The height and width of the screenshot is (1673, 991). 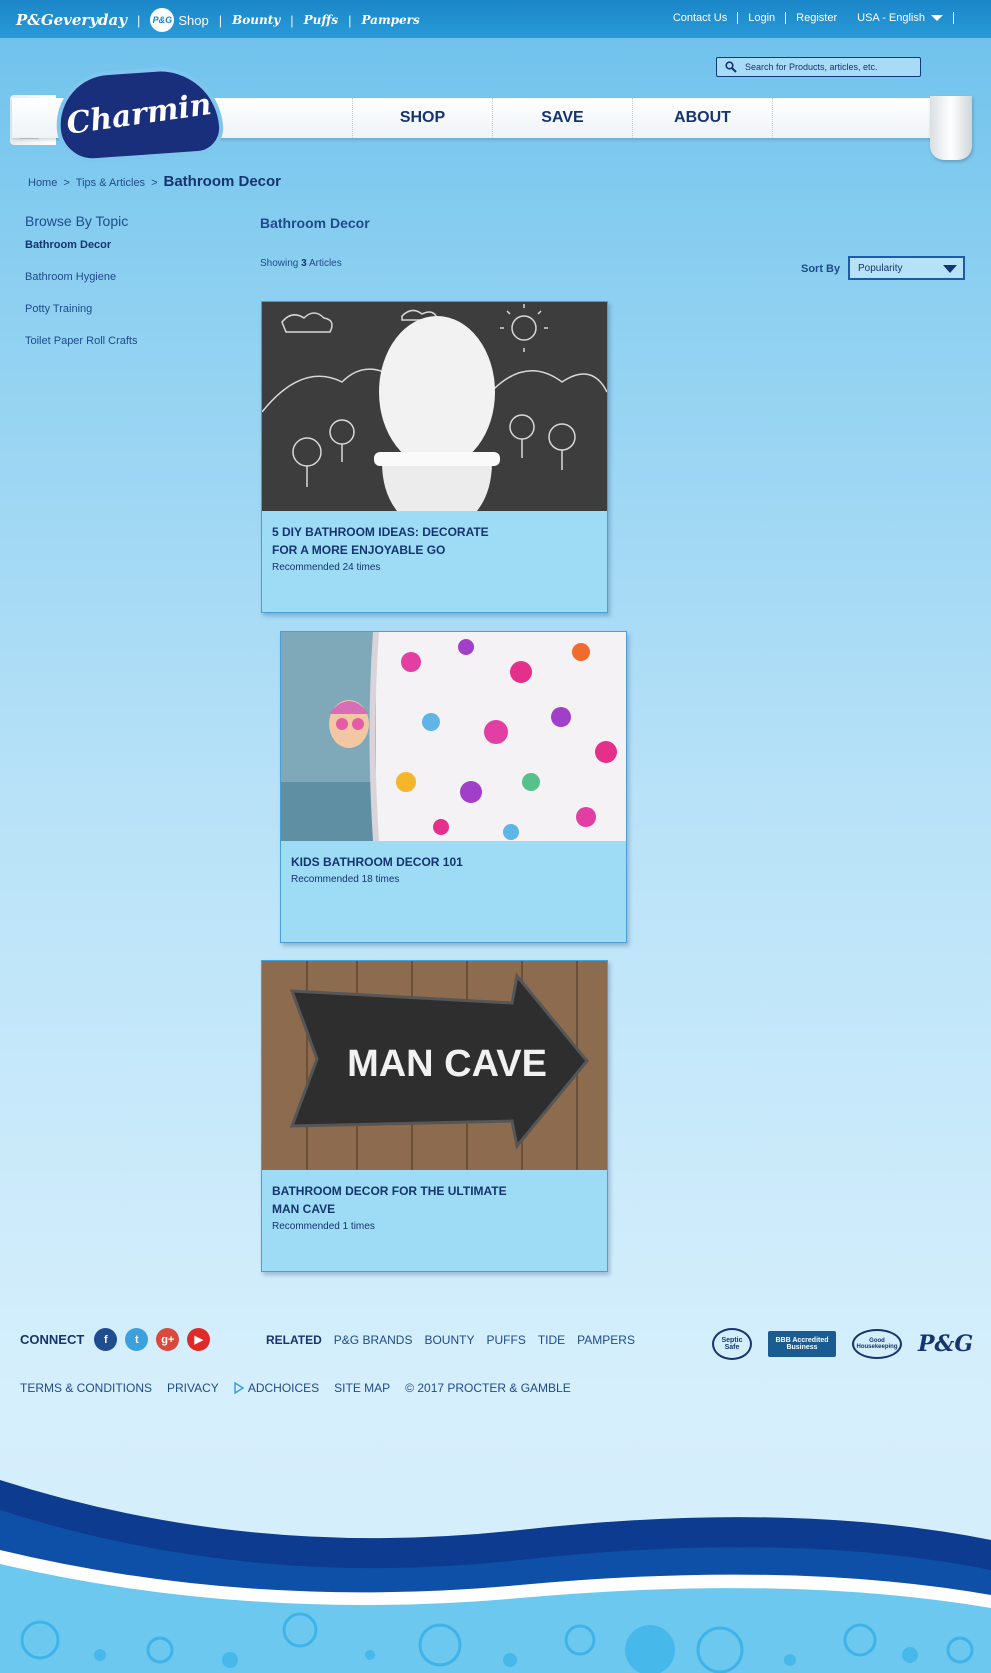 I want to click on showing-suffix: Articles, so click(x=325, y=263).